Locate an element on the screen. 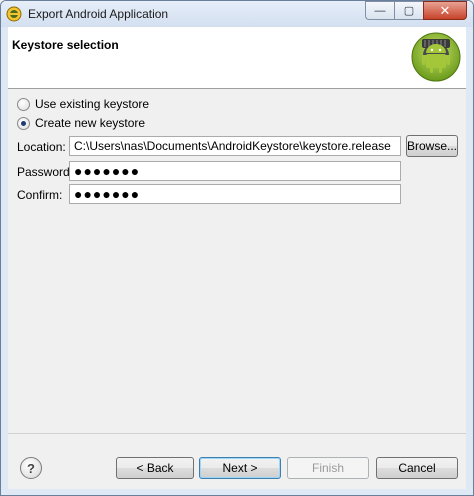 This screenshot has width=474, height=496. use-existing-option: Use existing keystore is located at coordinates (83, 104).